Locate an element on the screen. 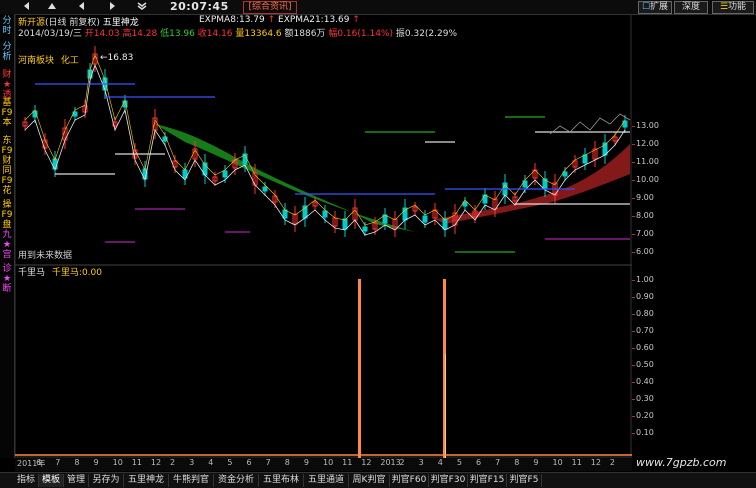 This screenshot has height=488, width=756. bottom-tab: 资金分析 is located at coordinates (236, 480).